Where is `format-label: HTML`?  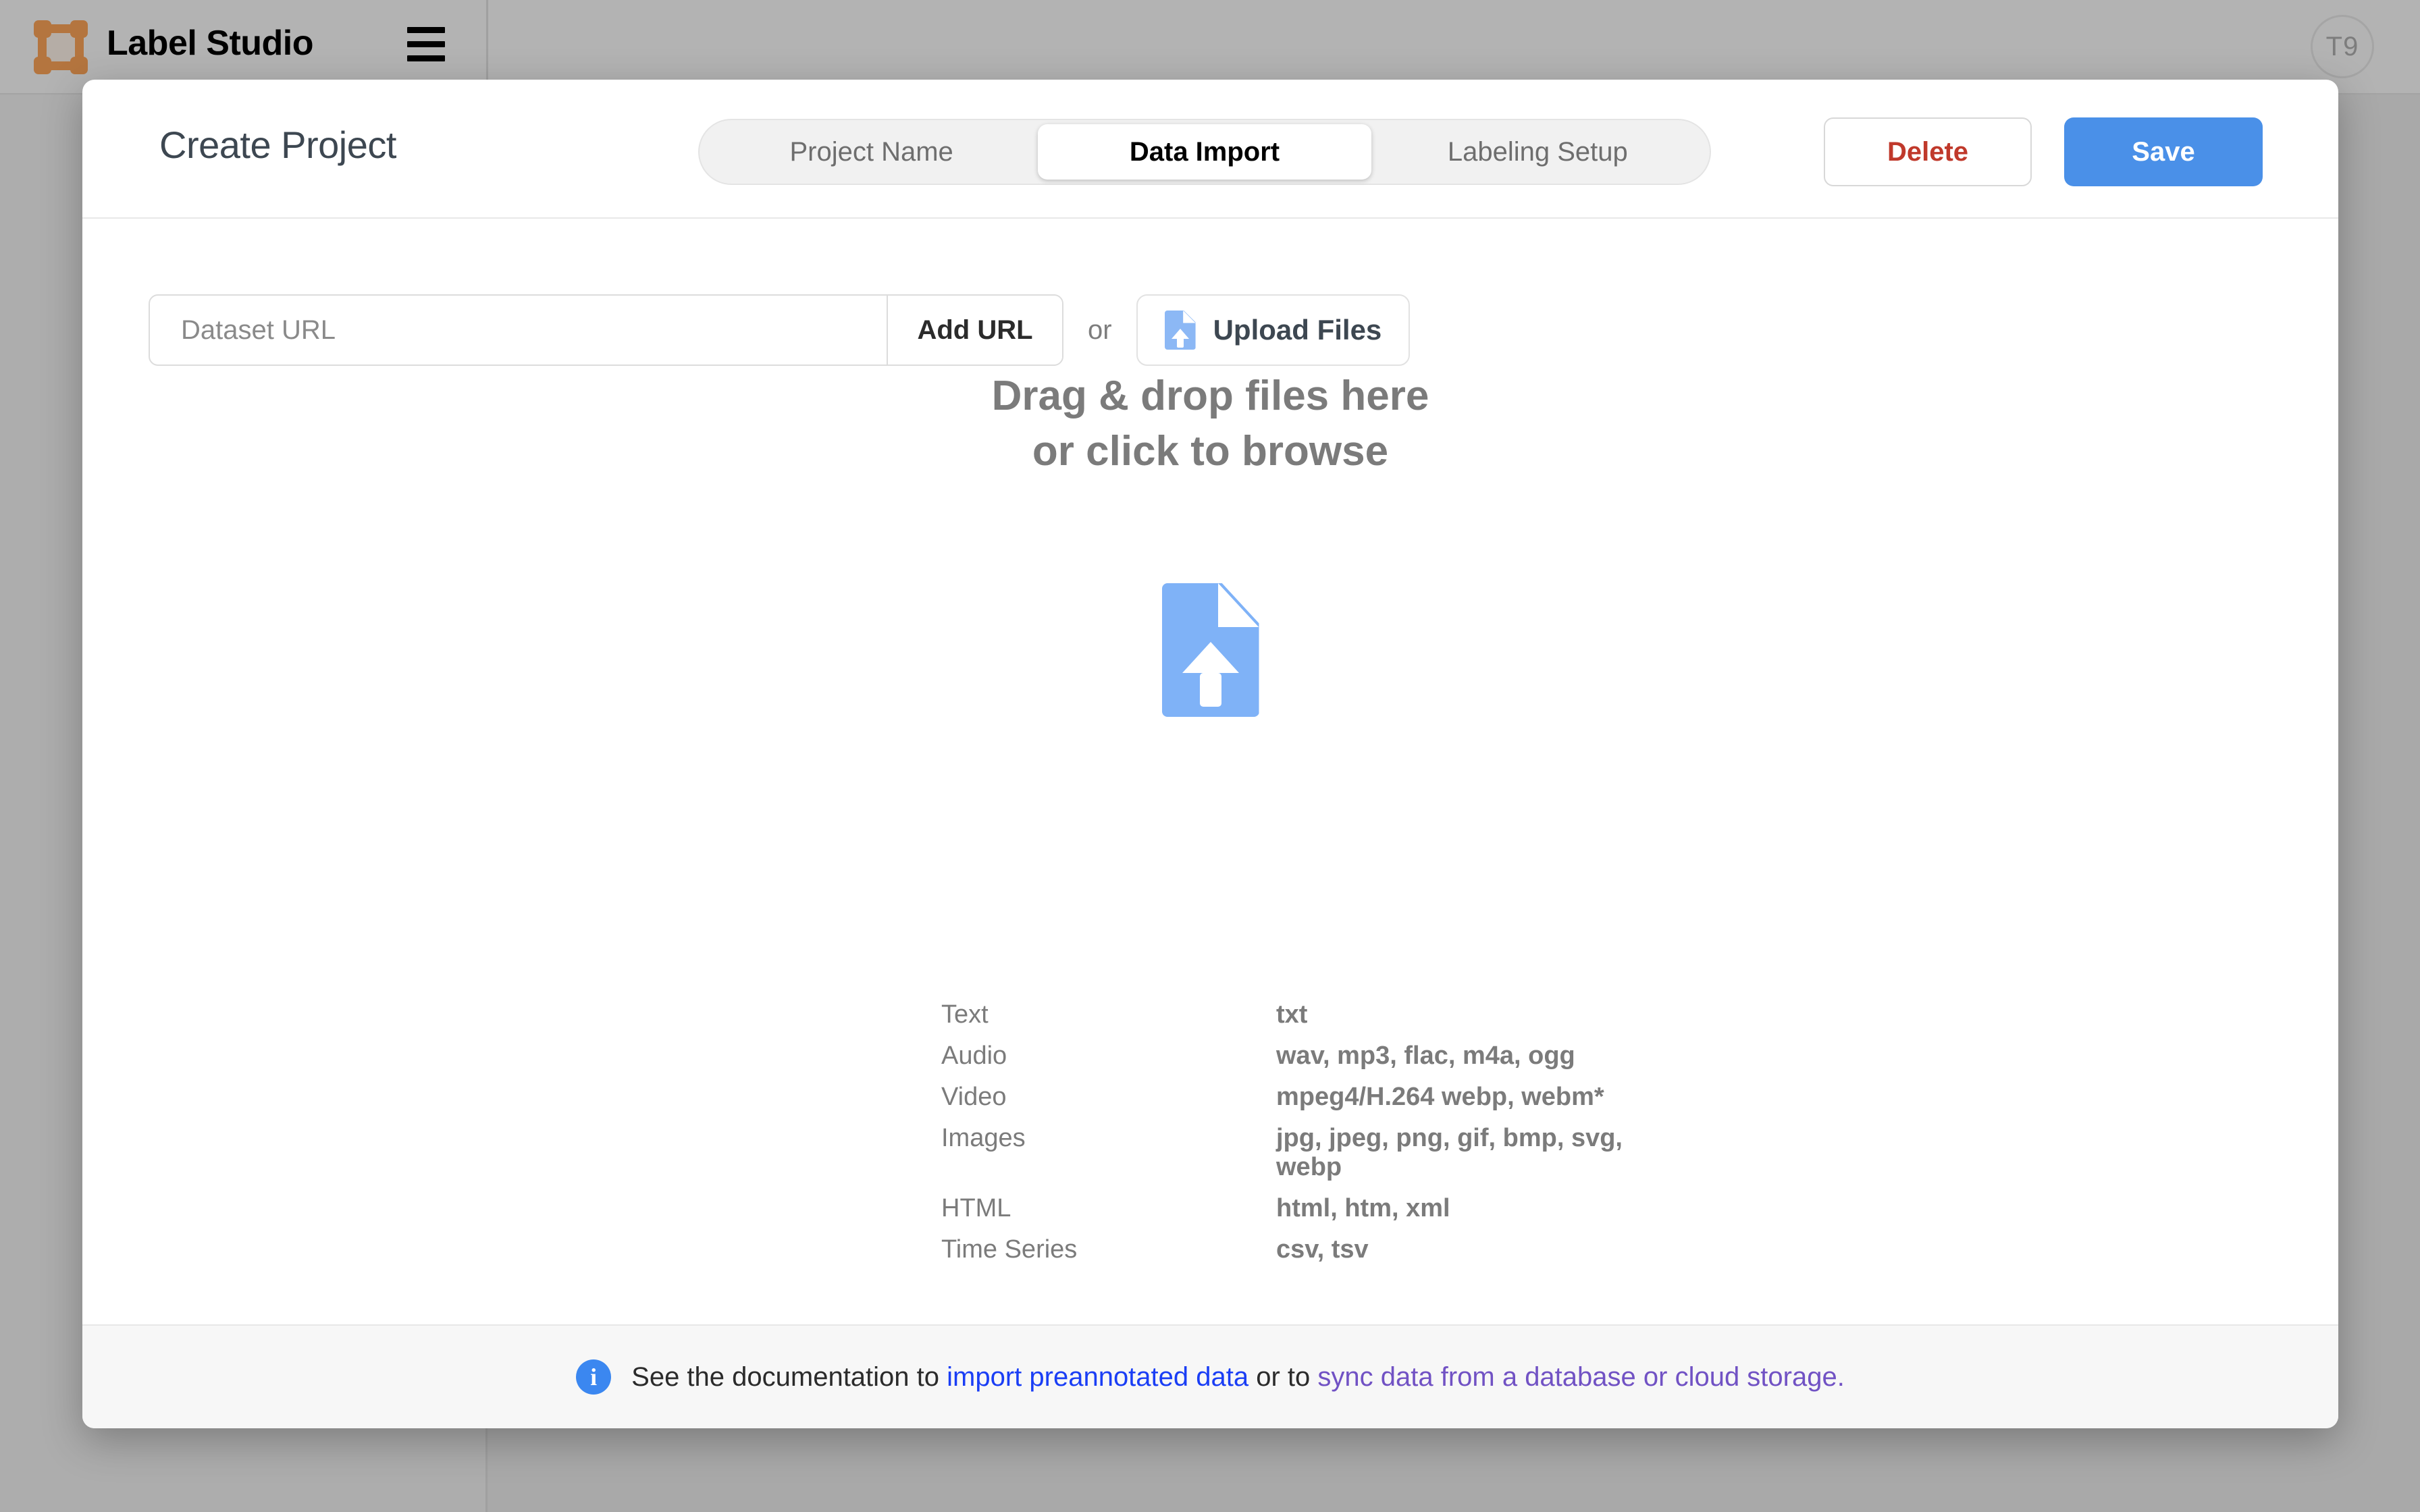
format-label: HTML is located at coordinates (976, 1208).